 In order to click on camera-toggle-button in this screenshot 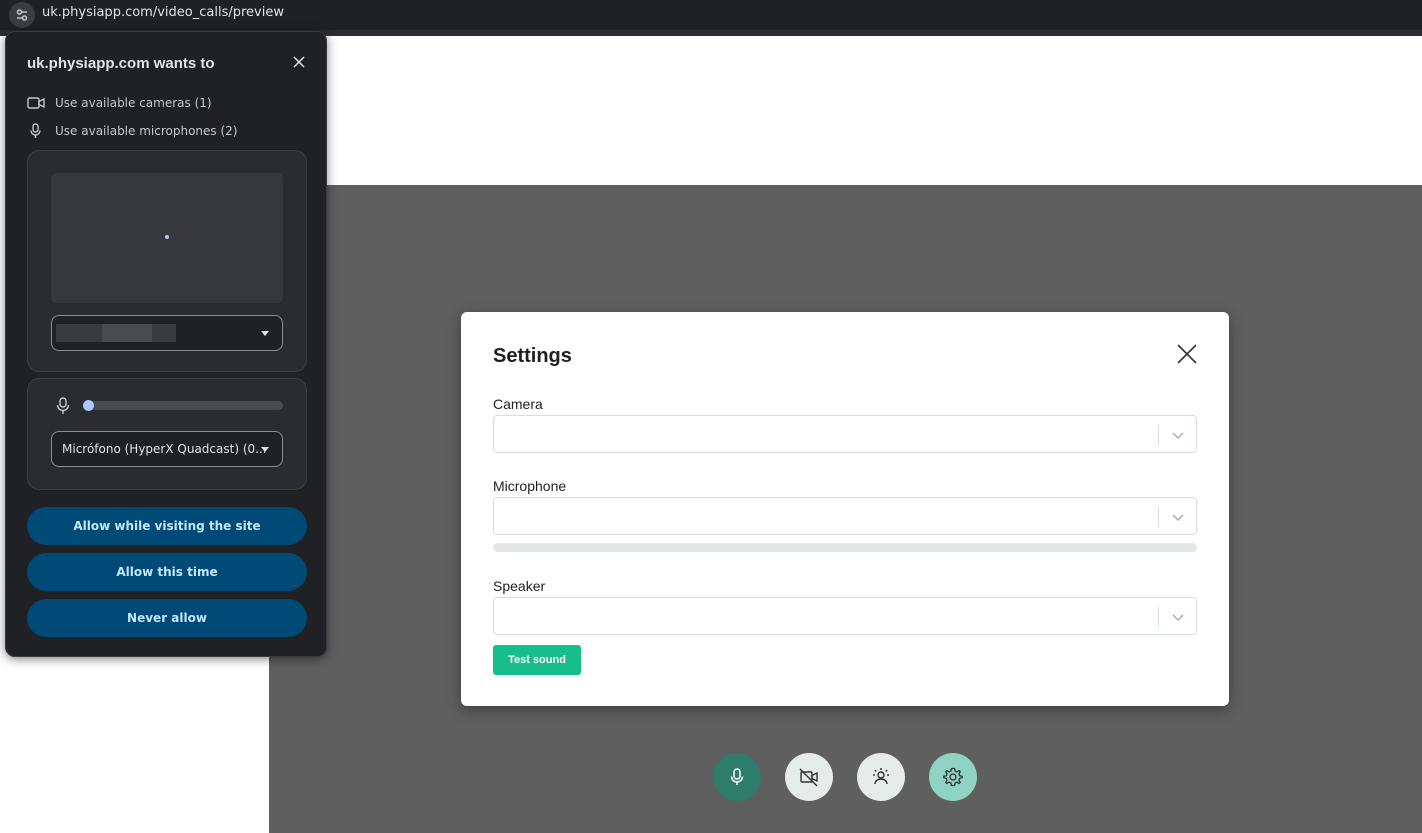, I will do `click(809, 777)`.